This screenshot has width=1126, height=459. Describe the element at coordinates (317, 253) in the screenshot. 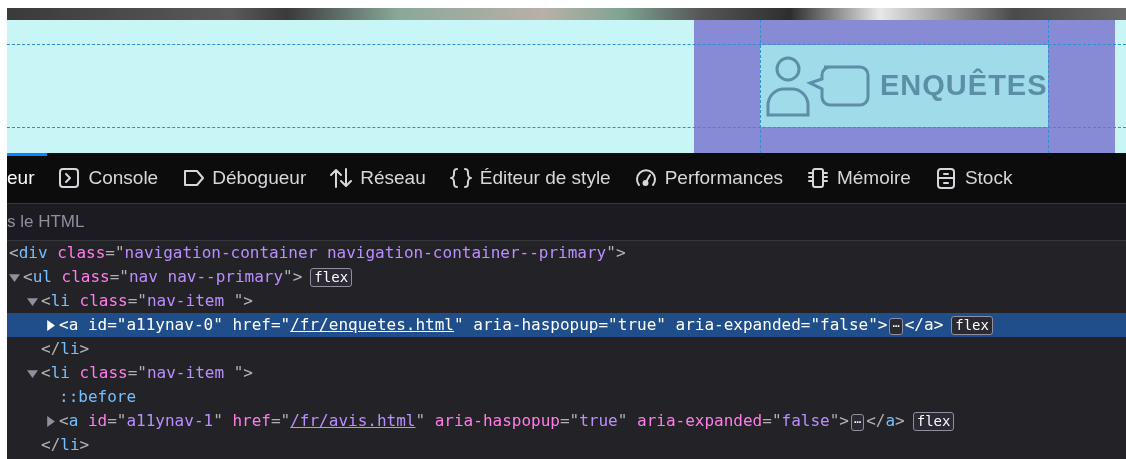

I see `markup-text: <div class="navigation-container navigation-container--primary">` at that location.